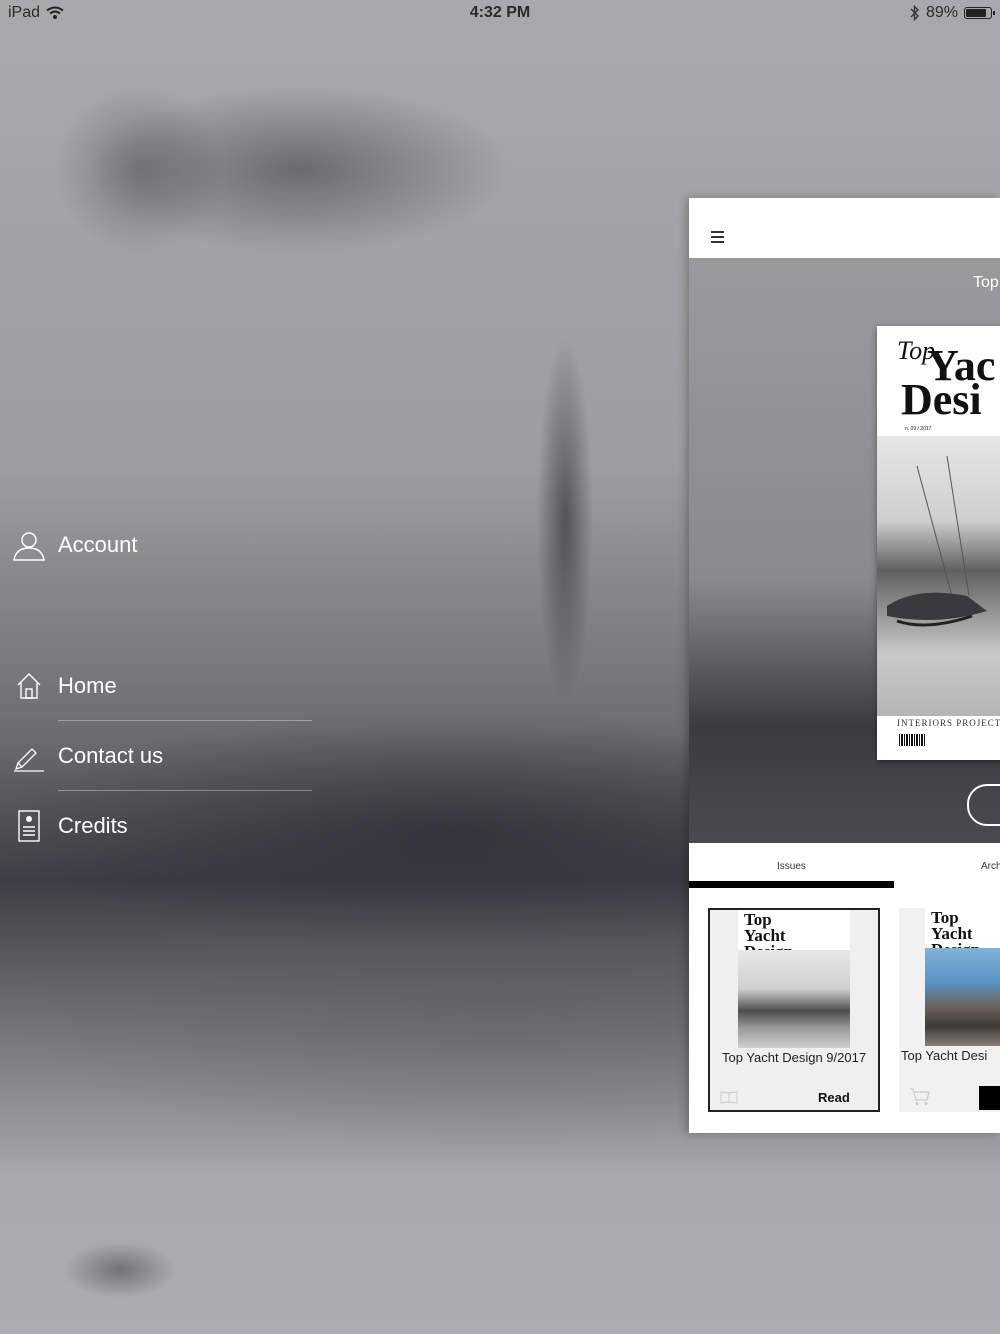 The image size is (1000, 1334). Describe the element at coordinates (844, 228) in the screenshot. I see `app-topbar` at that location.